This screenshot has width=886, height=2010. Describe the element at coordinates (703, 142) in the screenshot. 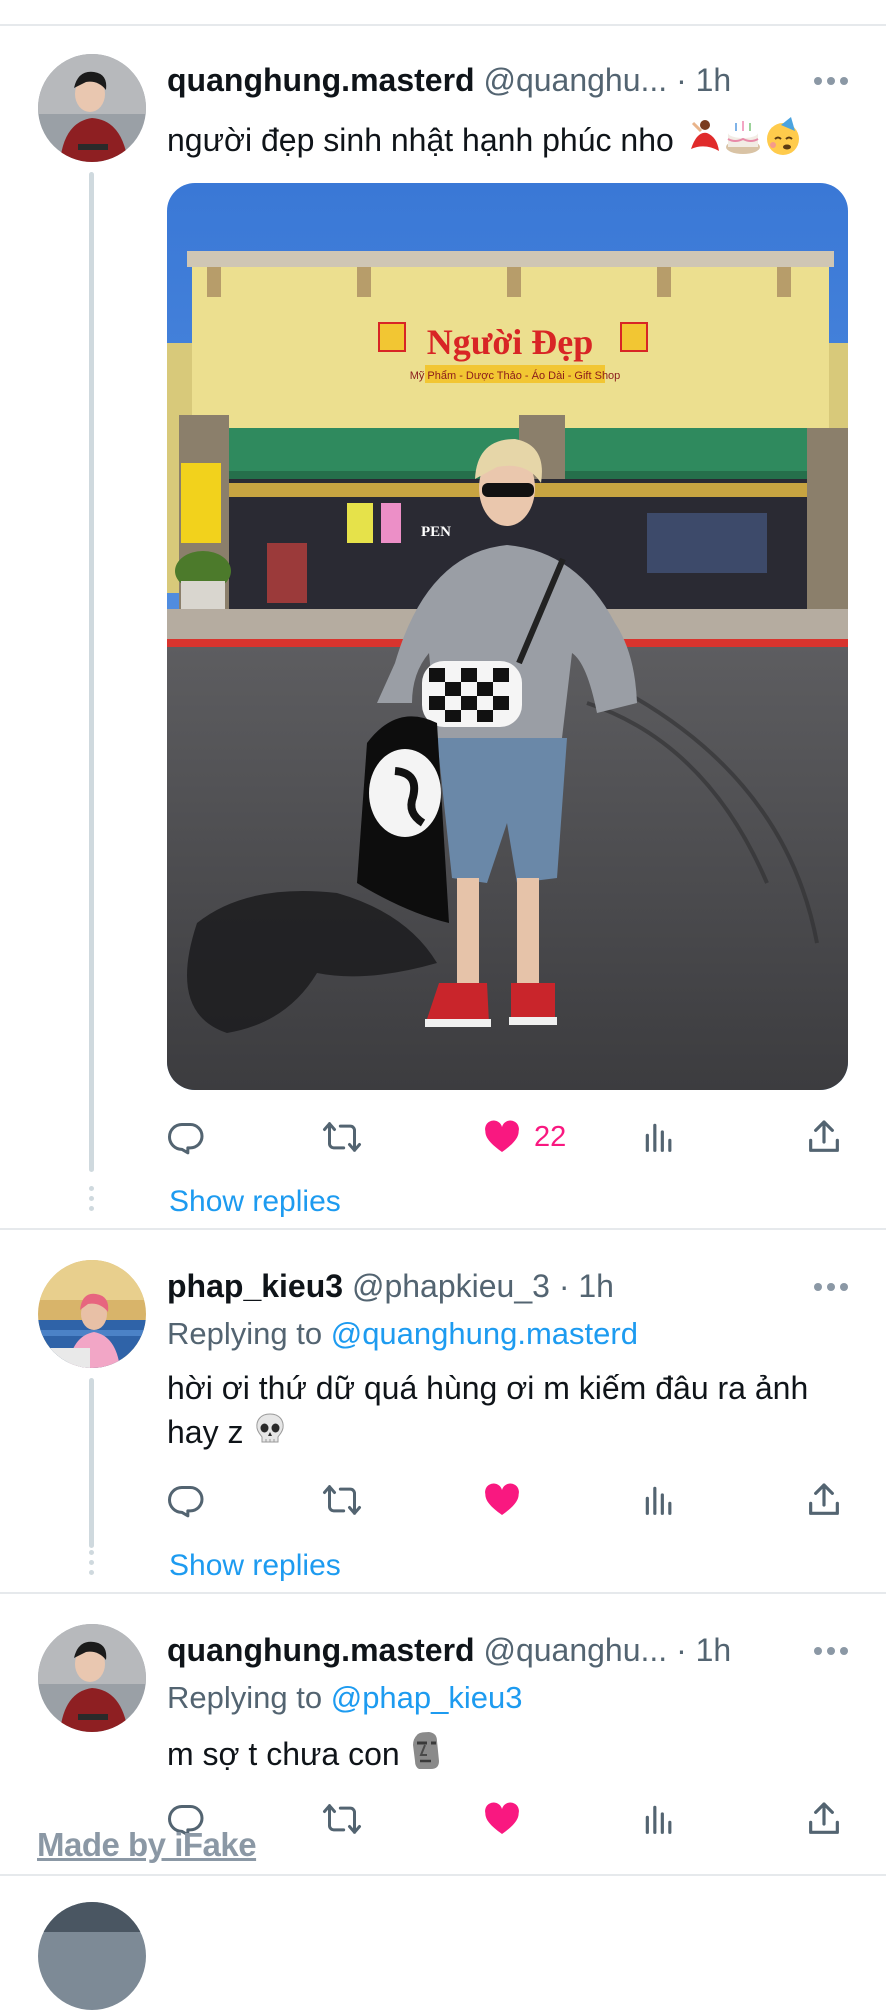

I see `dancer-emoji` at that location.